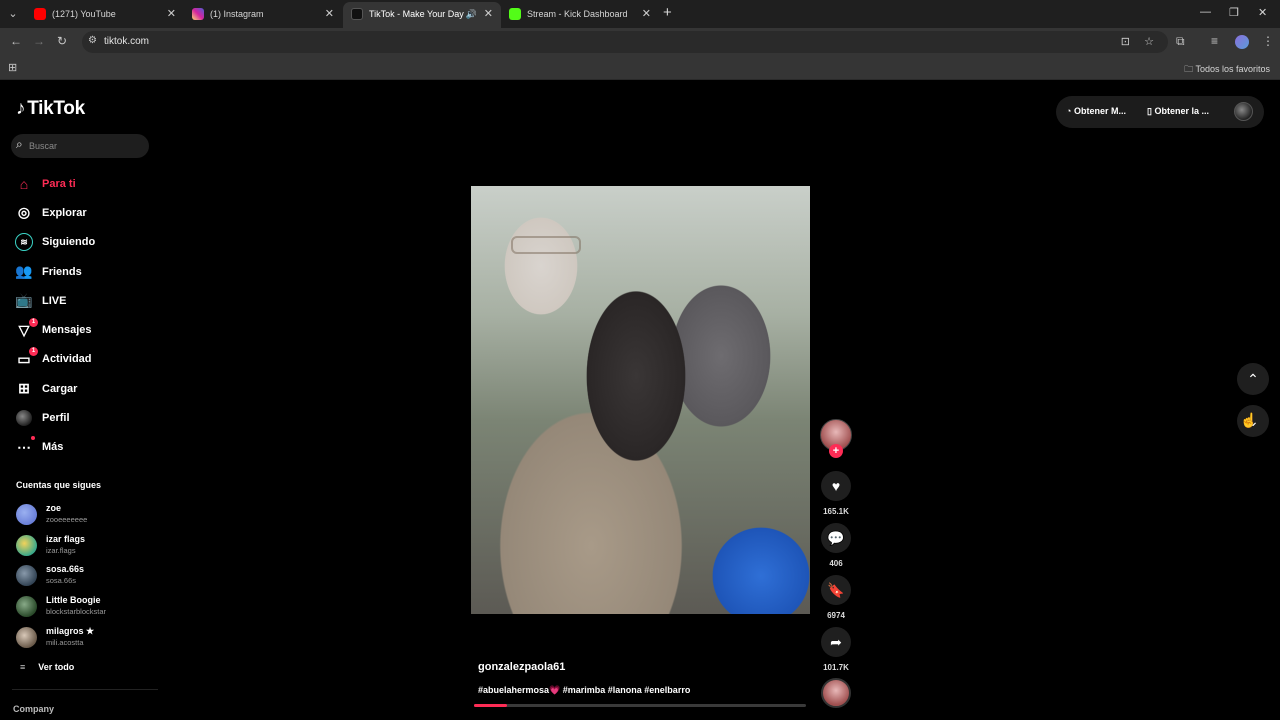 The width and height of the screenshot is (1280, 720). I want to click on messages-badge: 1, so click(33, 323).